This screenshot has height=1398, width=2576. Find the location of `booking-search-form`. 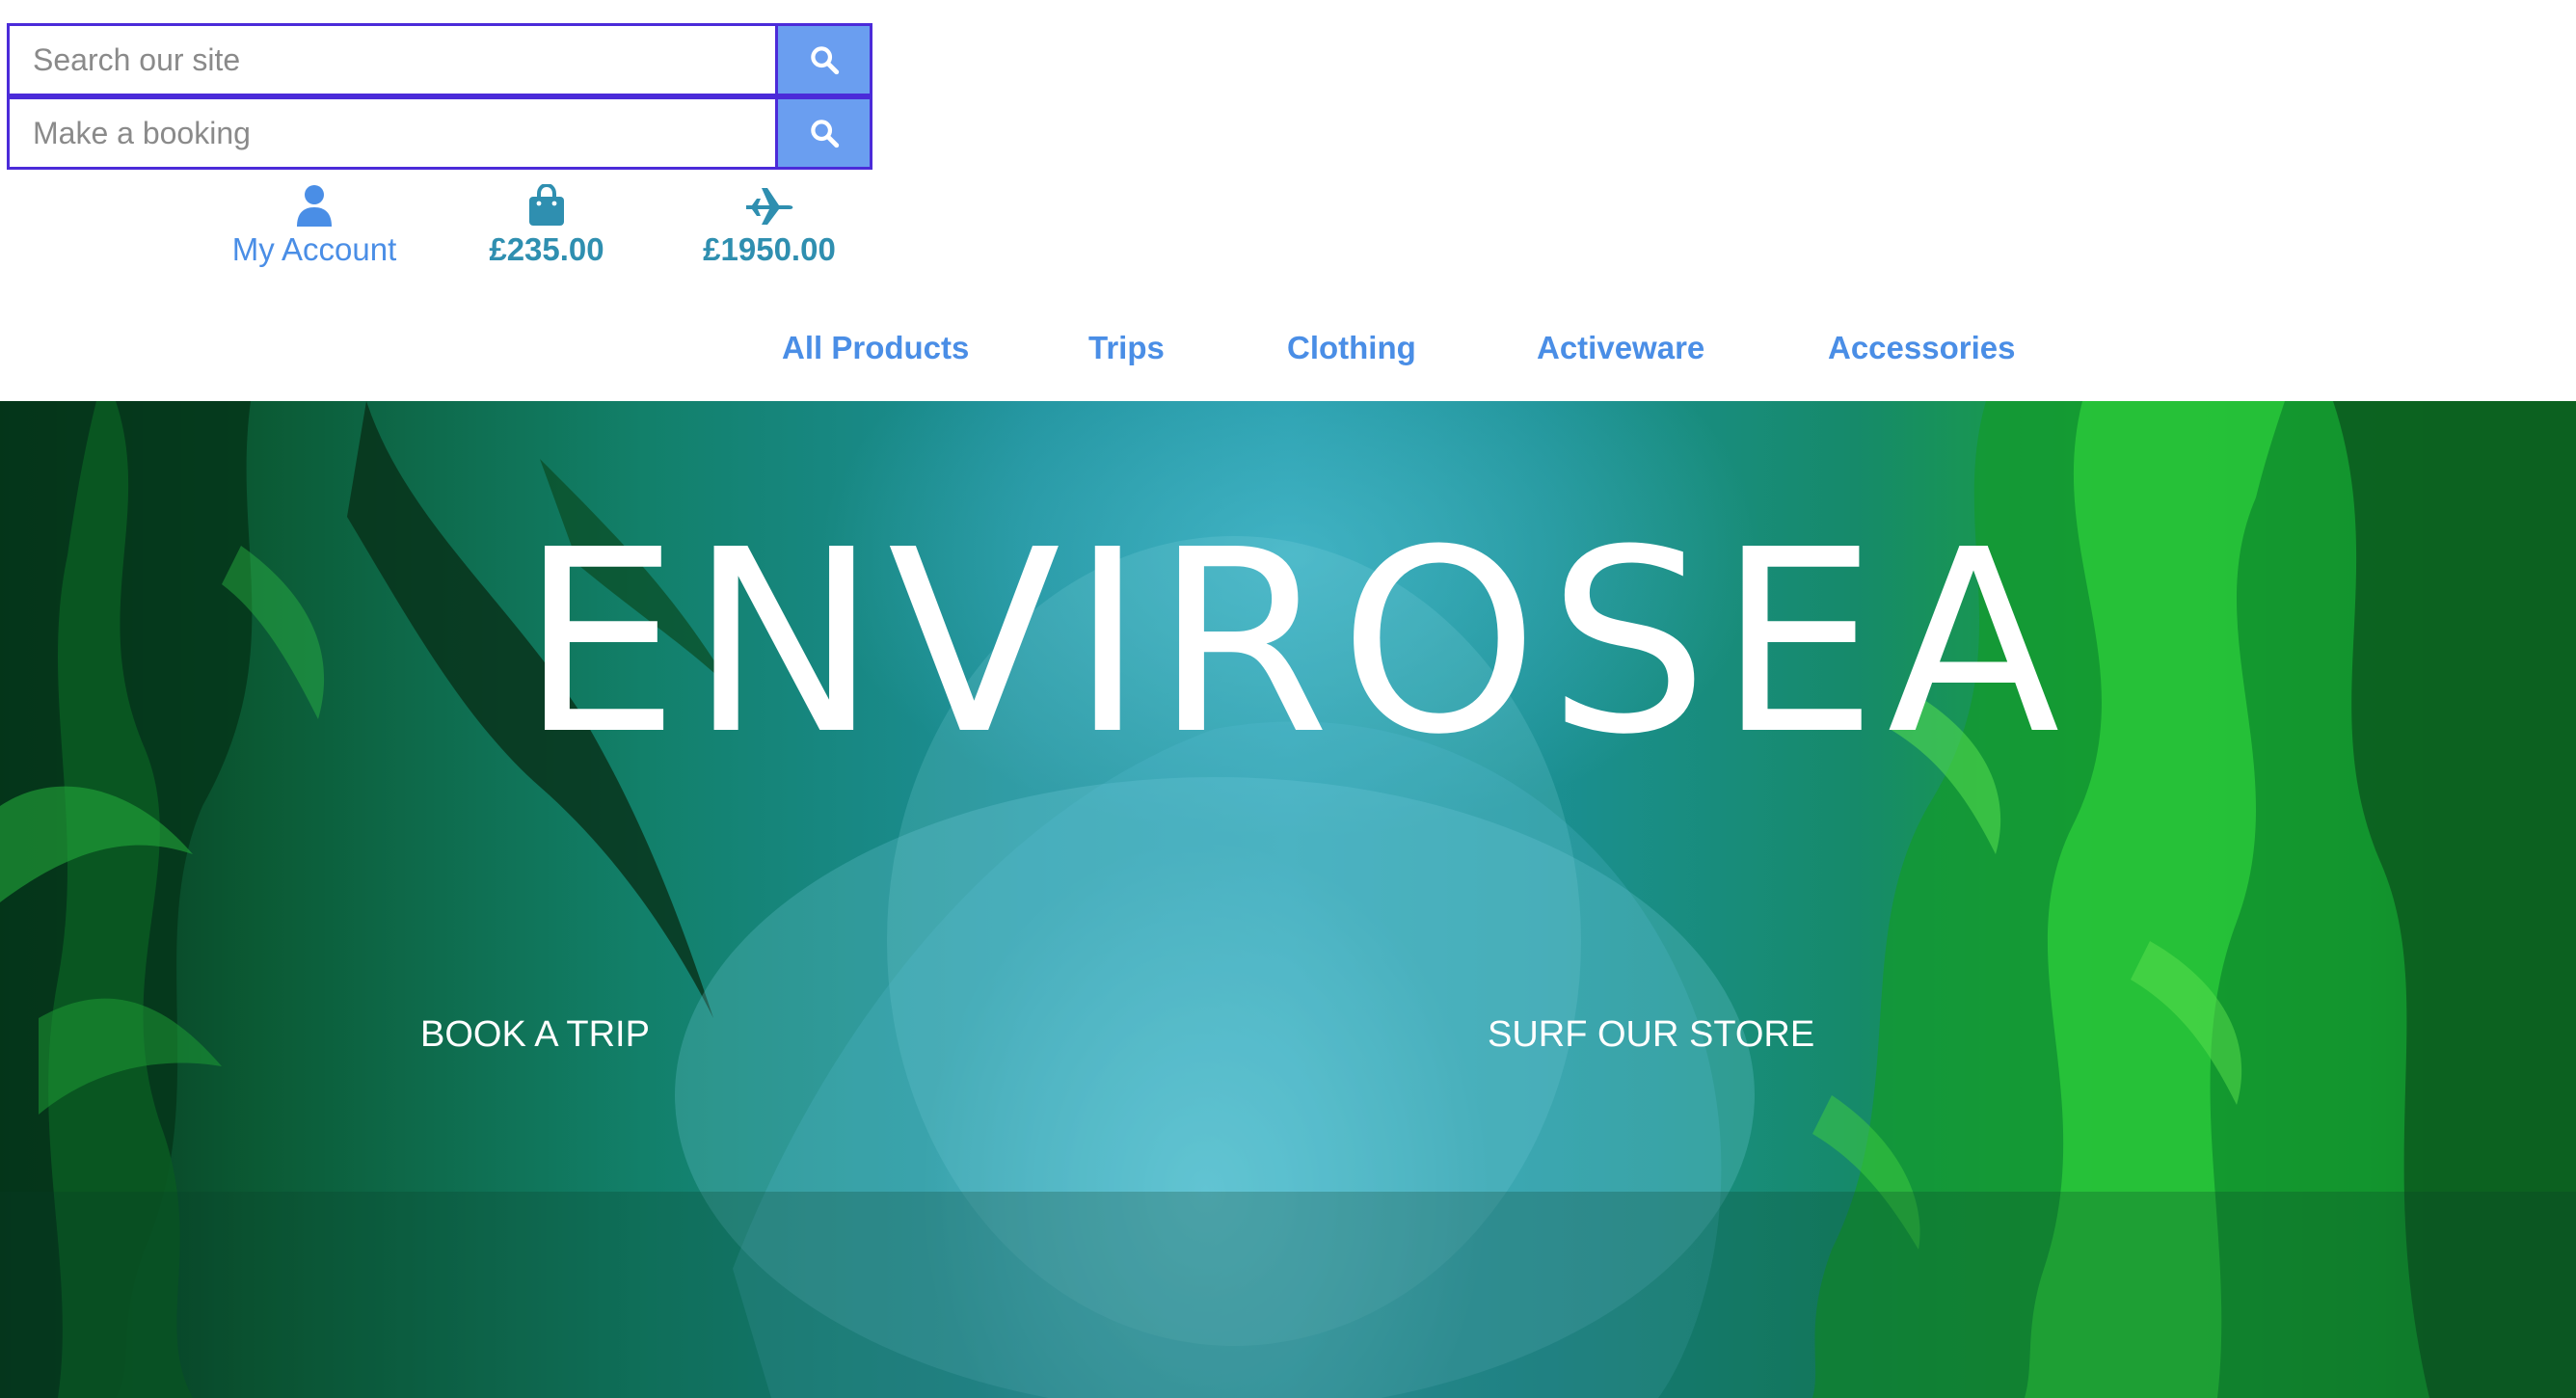

booking-search-form is located at coordinates (439, 133).